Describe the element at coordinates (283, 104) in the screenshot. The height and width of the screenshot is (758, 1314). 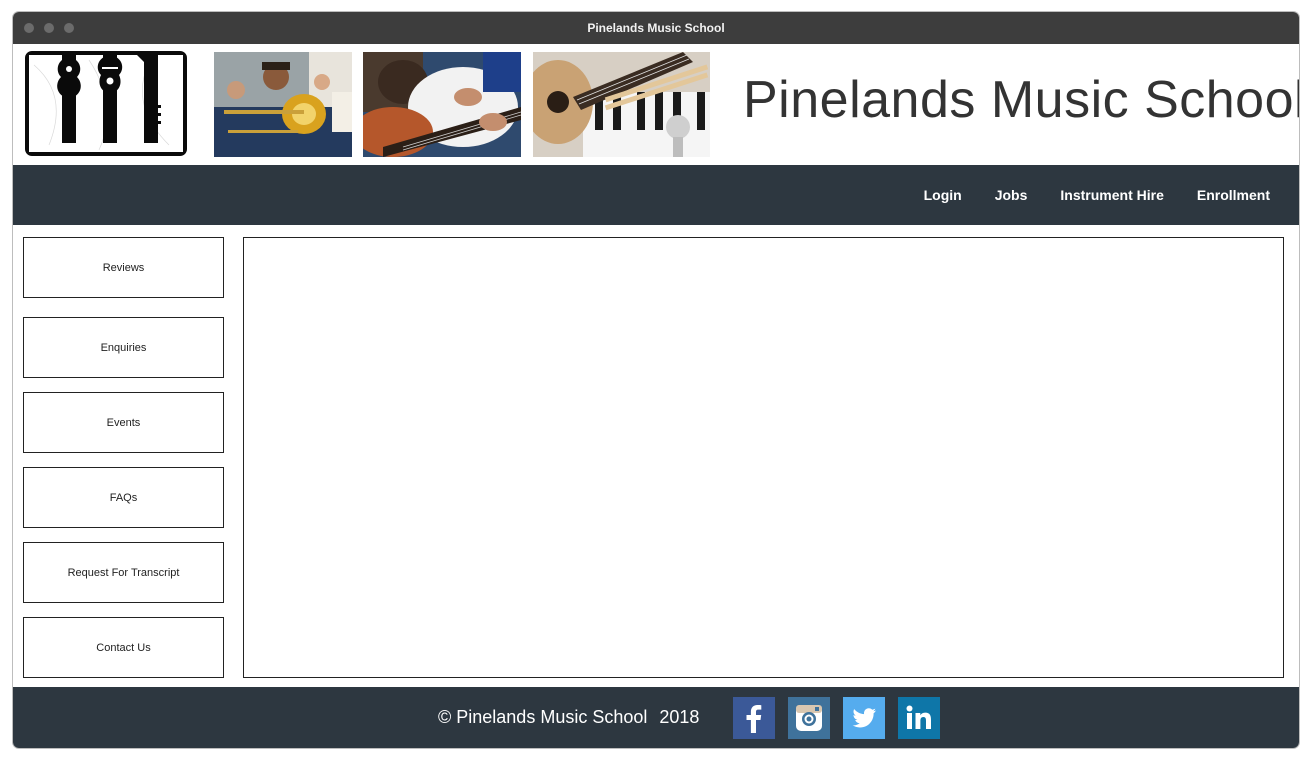
I see `trombone-player-photo` at that location.